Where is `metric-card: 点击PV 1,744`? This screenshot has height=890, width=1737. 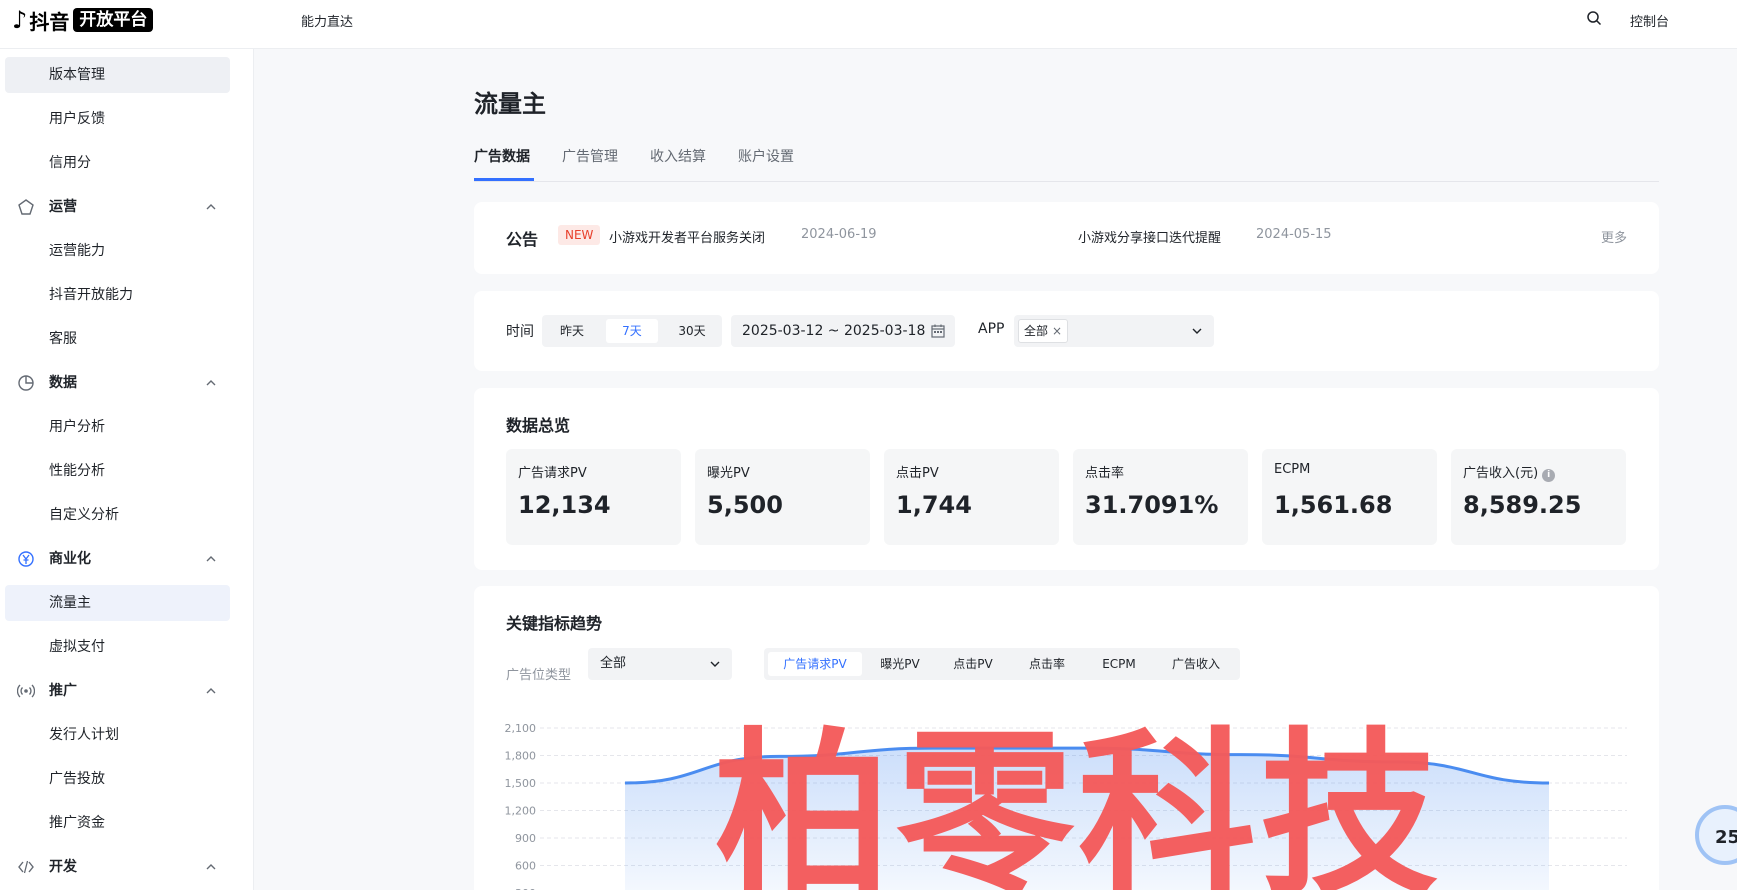 metric-card: 点击PV 1,744 is located at coordinates (971, 497).